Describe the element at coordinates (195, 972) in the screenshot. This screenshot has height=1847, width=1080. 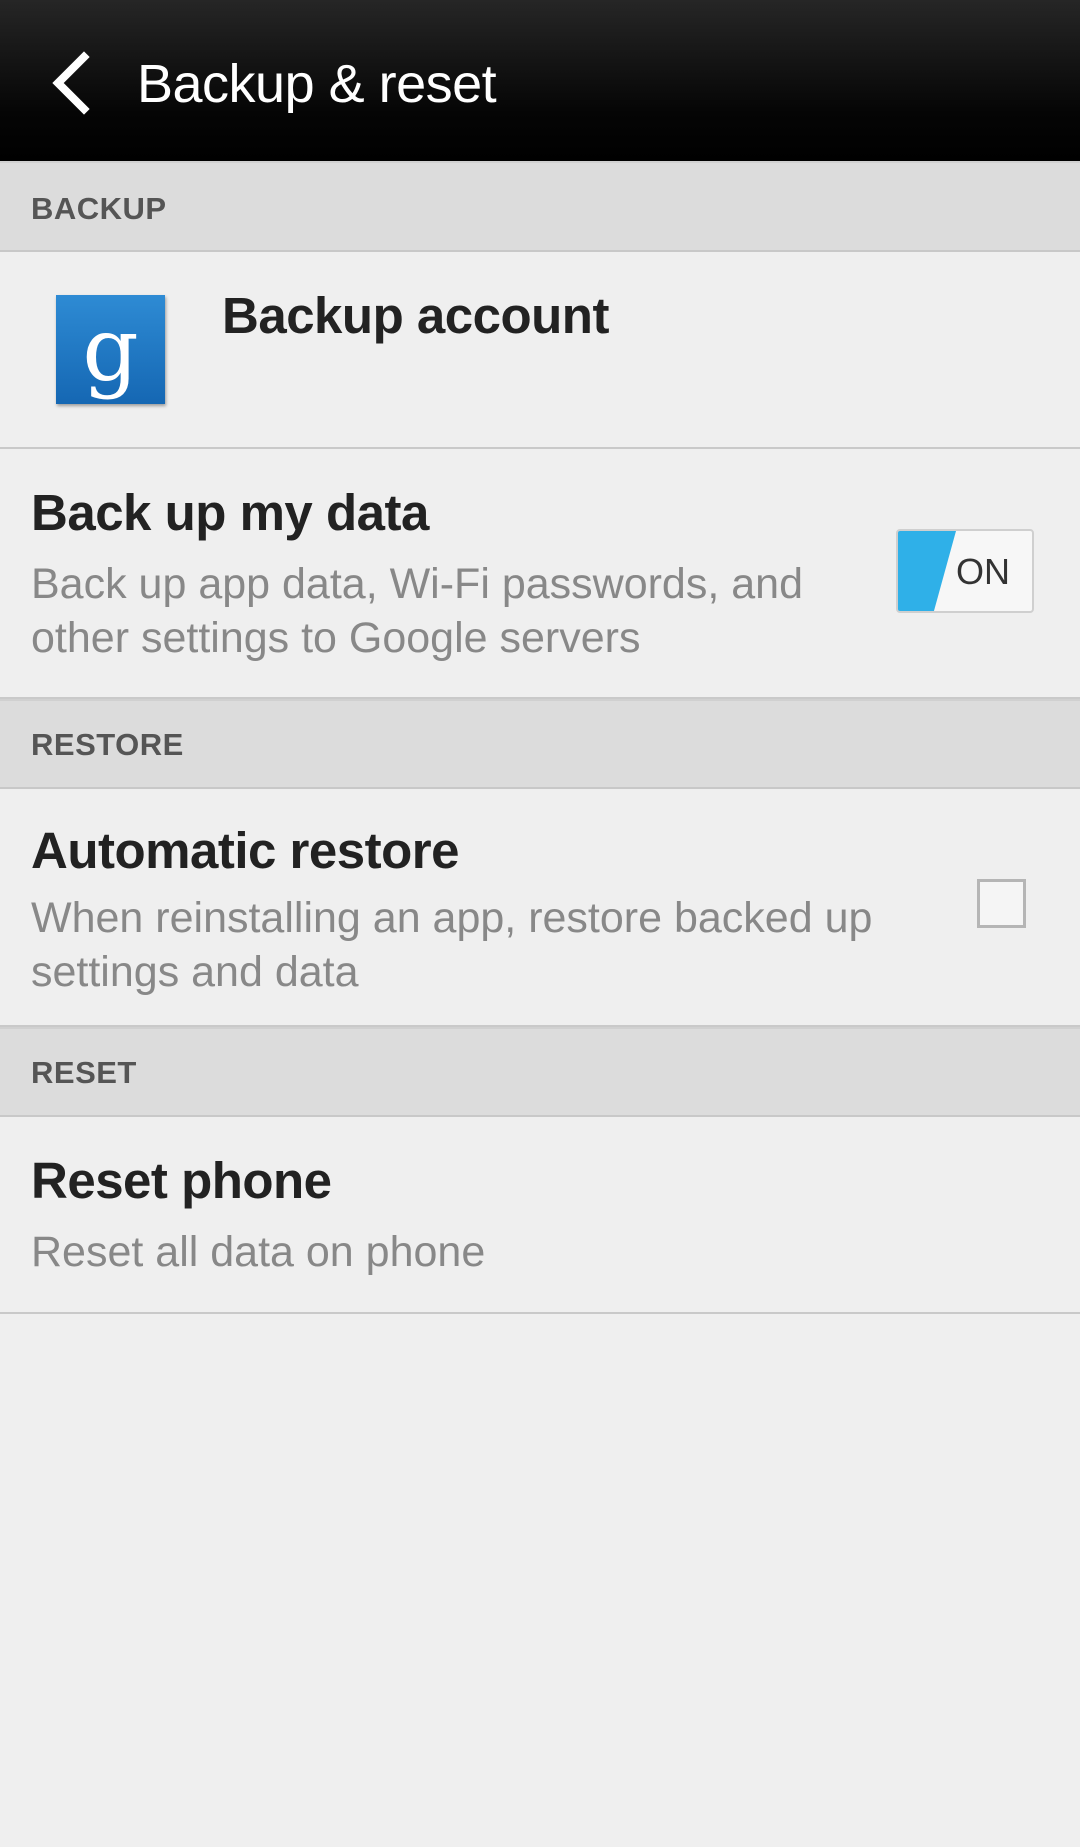
I see `summary-line-2: settings and data` at that location.